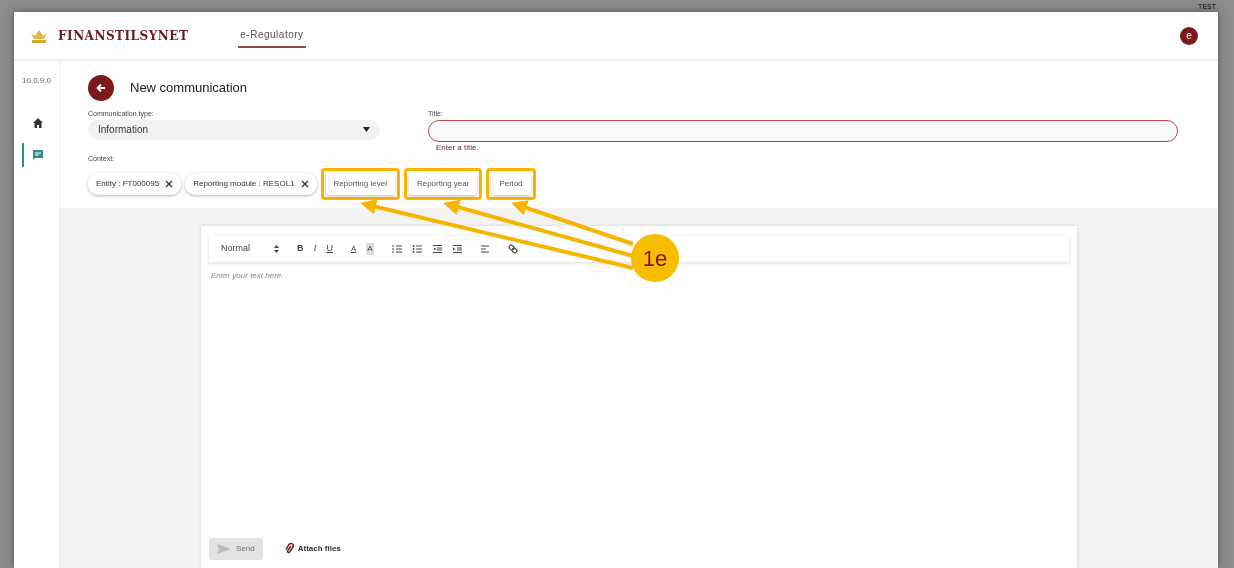  I want to click on indent-icon, so click(456, 249).